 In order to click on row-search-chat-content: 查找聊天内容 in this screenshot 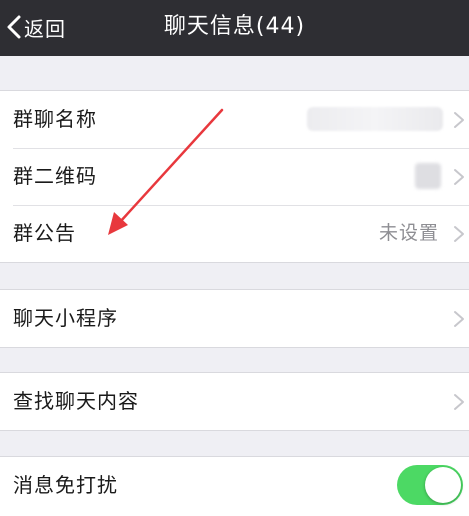, I will do `click(234, 401)`.